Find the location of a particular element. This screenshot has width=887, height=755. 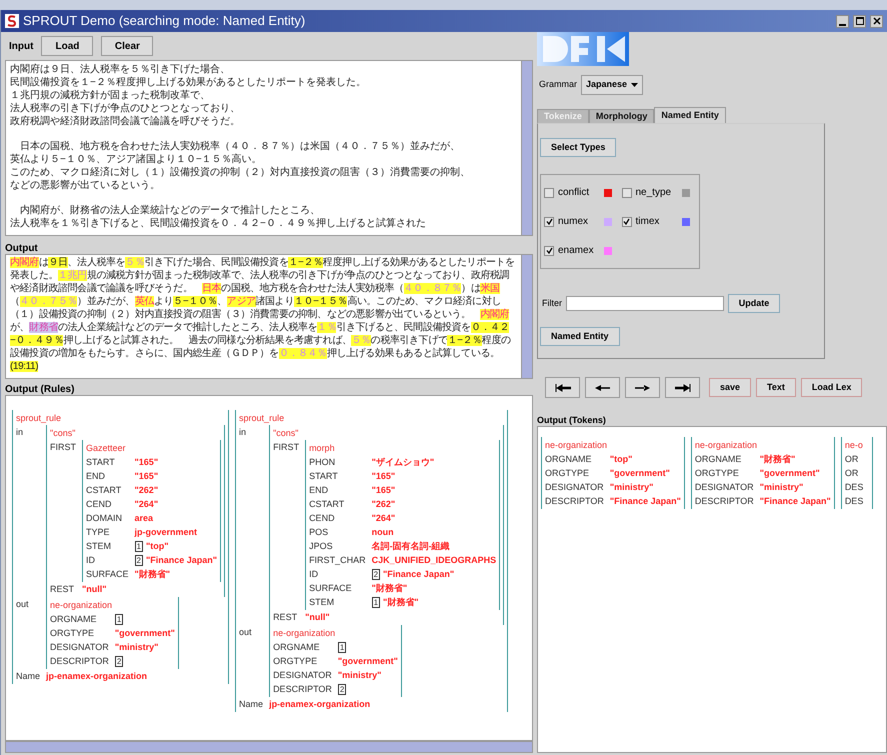

first-button is located at coordinates (562, 387).